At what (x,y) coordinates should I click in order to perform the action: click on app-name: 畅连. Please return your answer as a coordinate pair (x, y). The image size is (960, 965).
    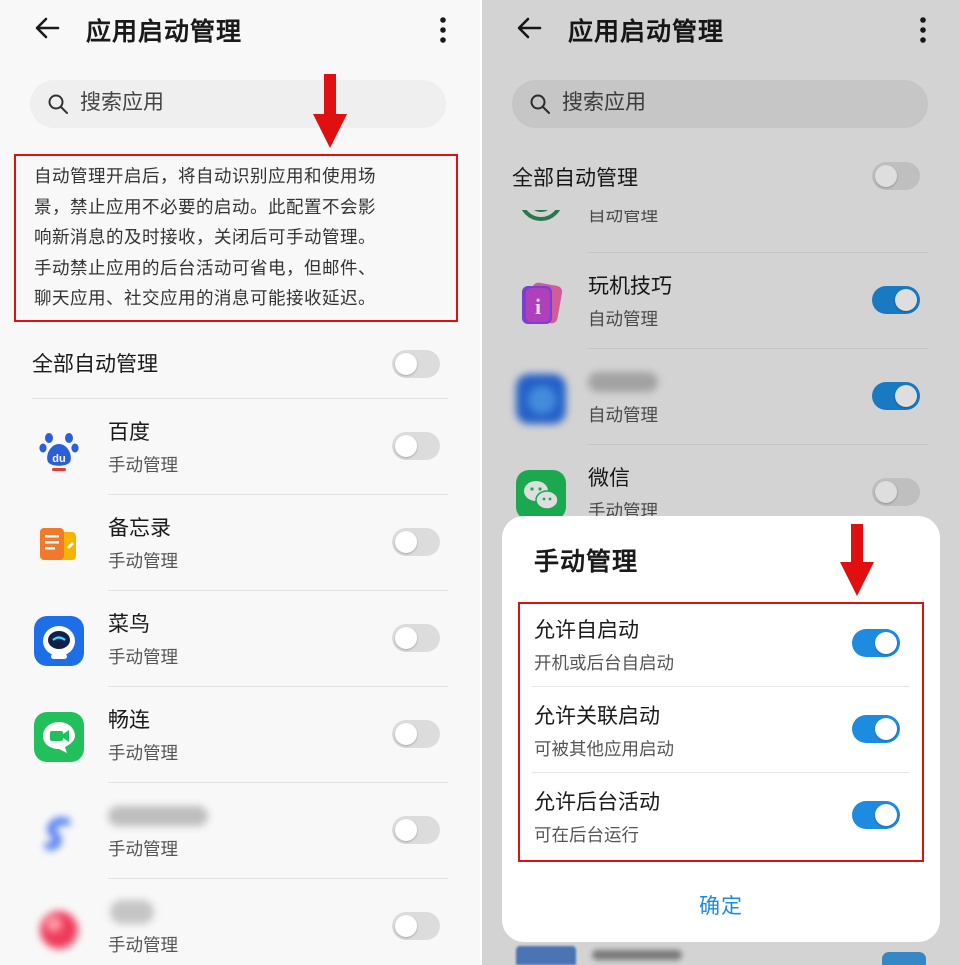
    Looking at the image, I should click on (129, 720).